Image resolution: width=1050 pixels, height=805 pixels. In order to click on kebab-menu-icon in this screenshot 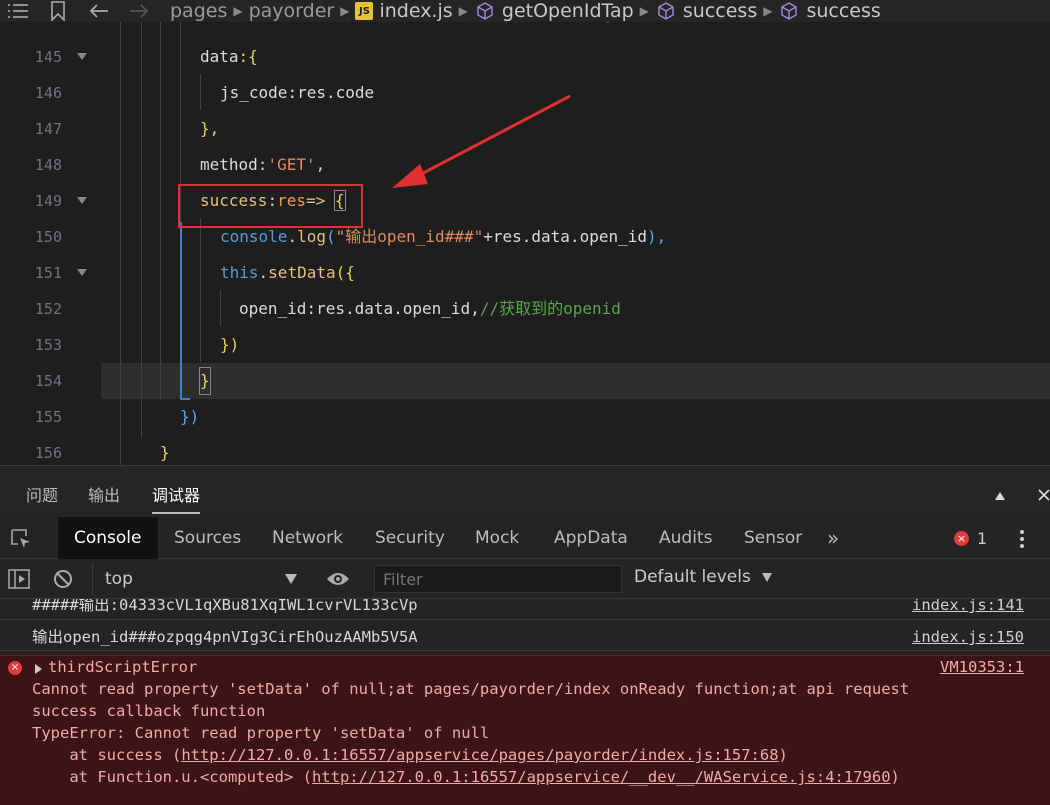, I will do `click(1022, 541)`.